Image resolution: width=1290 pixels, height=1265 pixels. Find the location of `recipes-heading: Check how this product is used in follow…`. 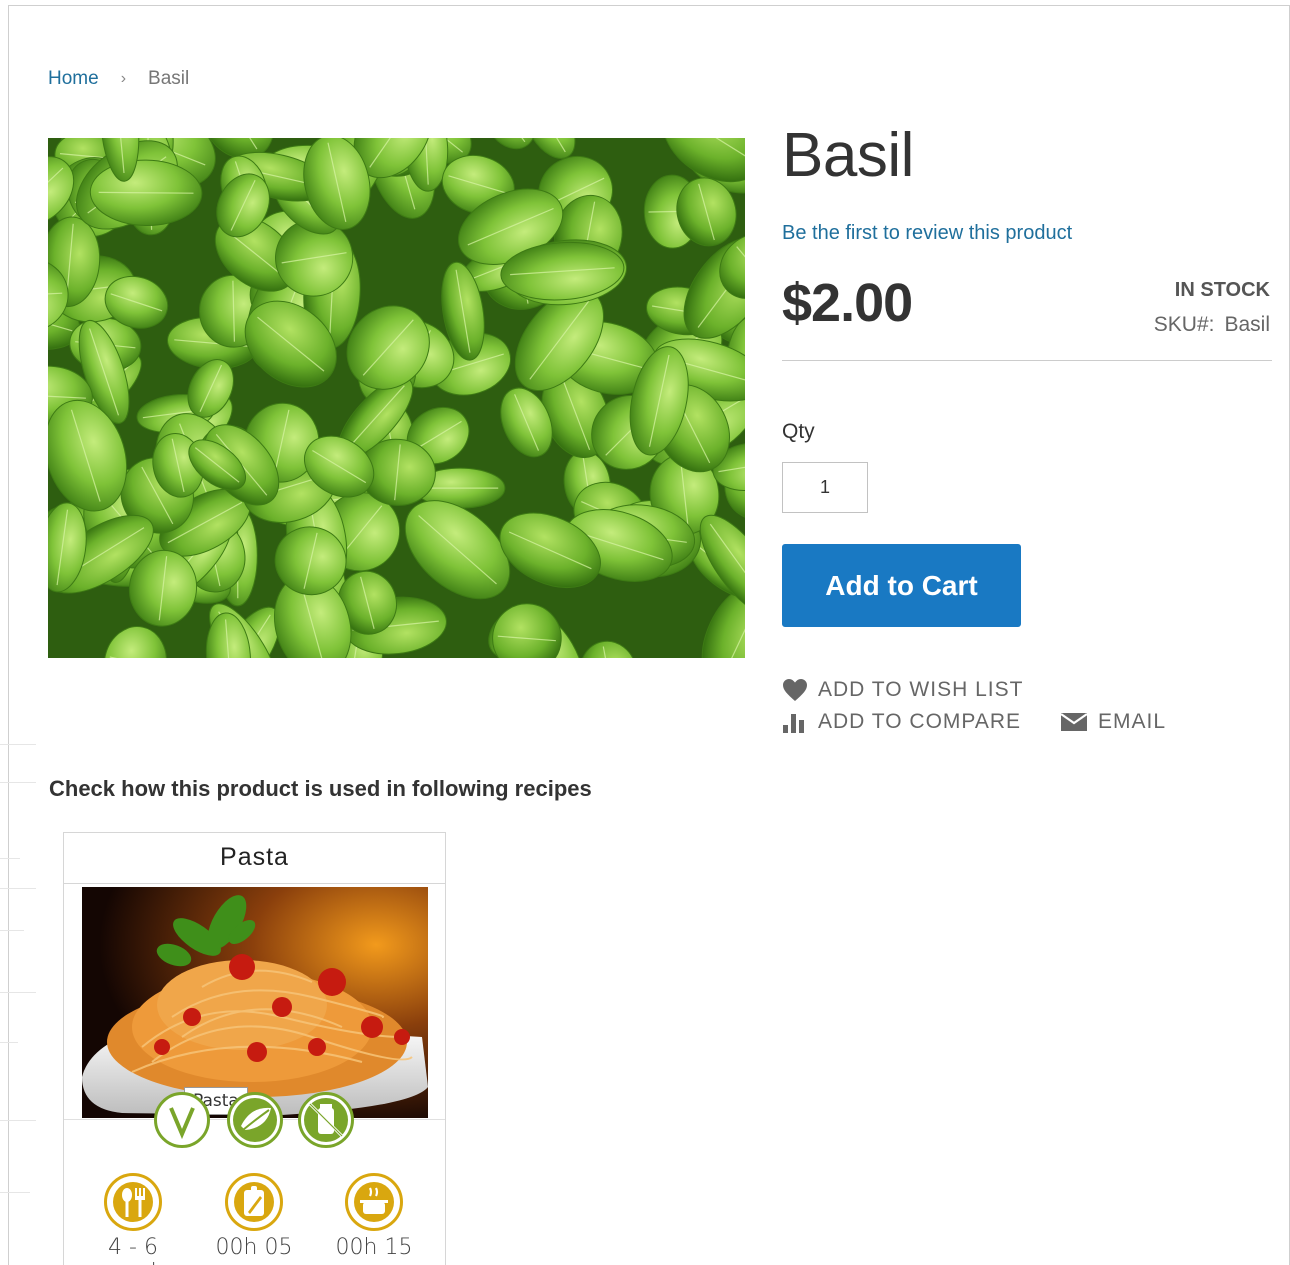

recipes-heading: Check how this product is used in follow… is located at coordinates (320, 788).